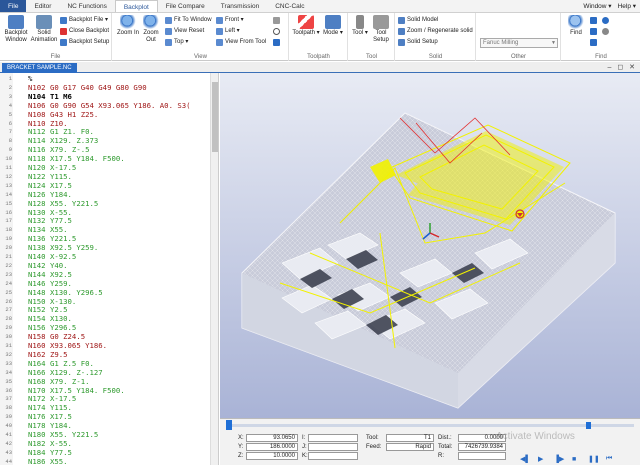 Image resolution: width=640 pixels, height=465 pixels. I want to click on code-line: N162 Z9.5, so click(48, 354).